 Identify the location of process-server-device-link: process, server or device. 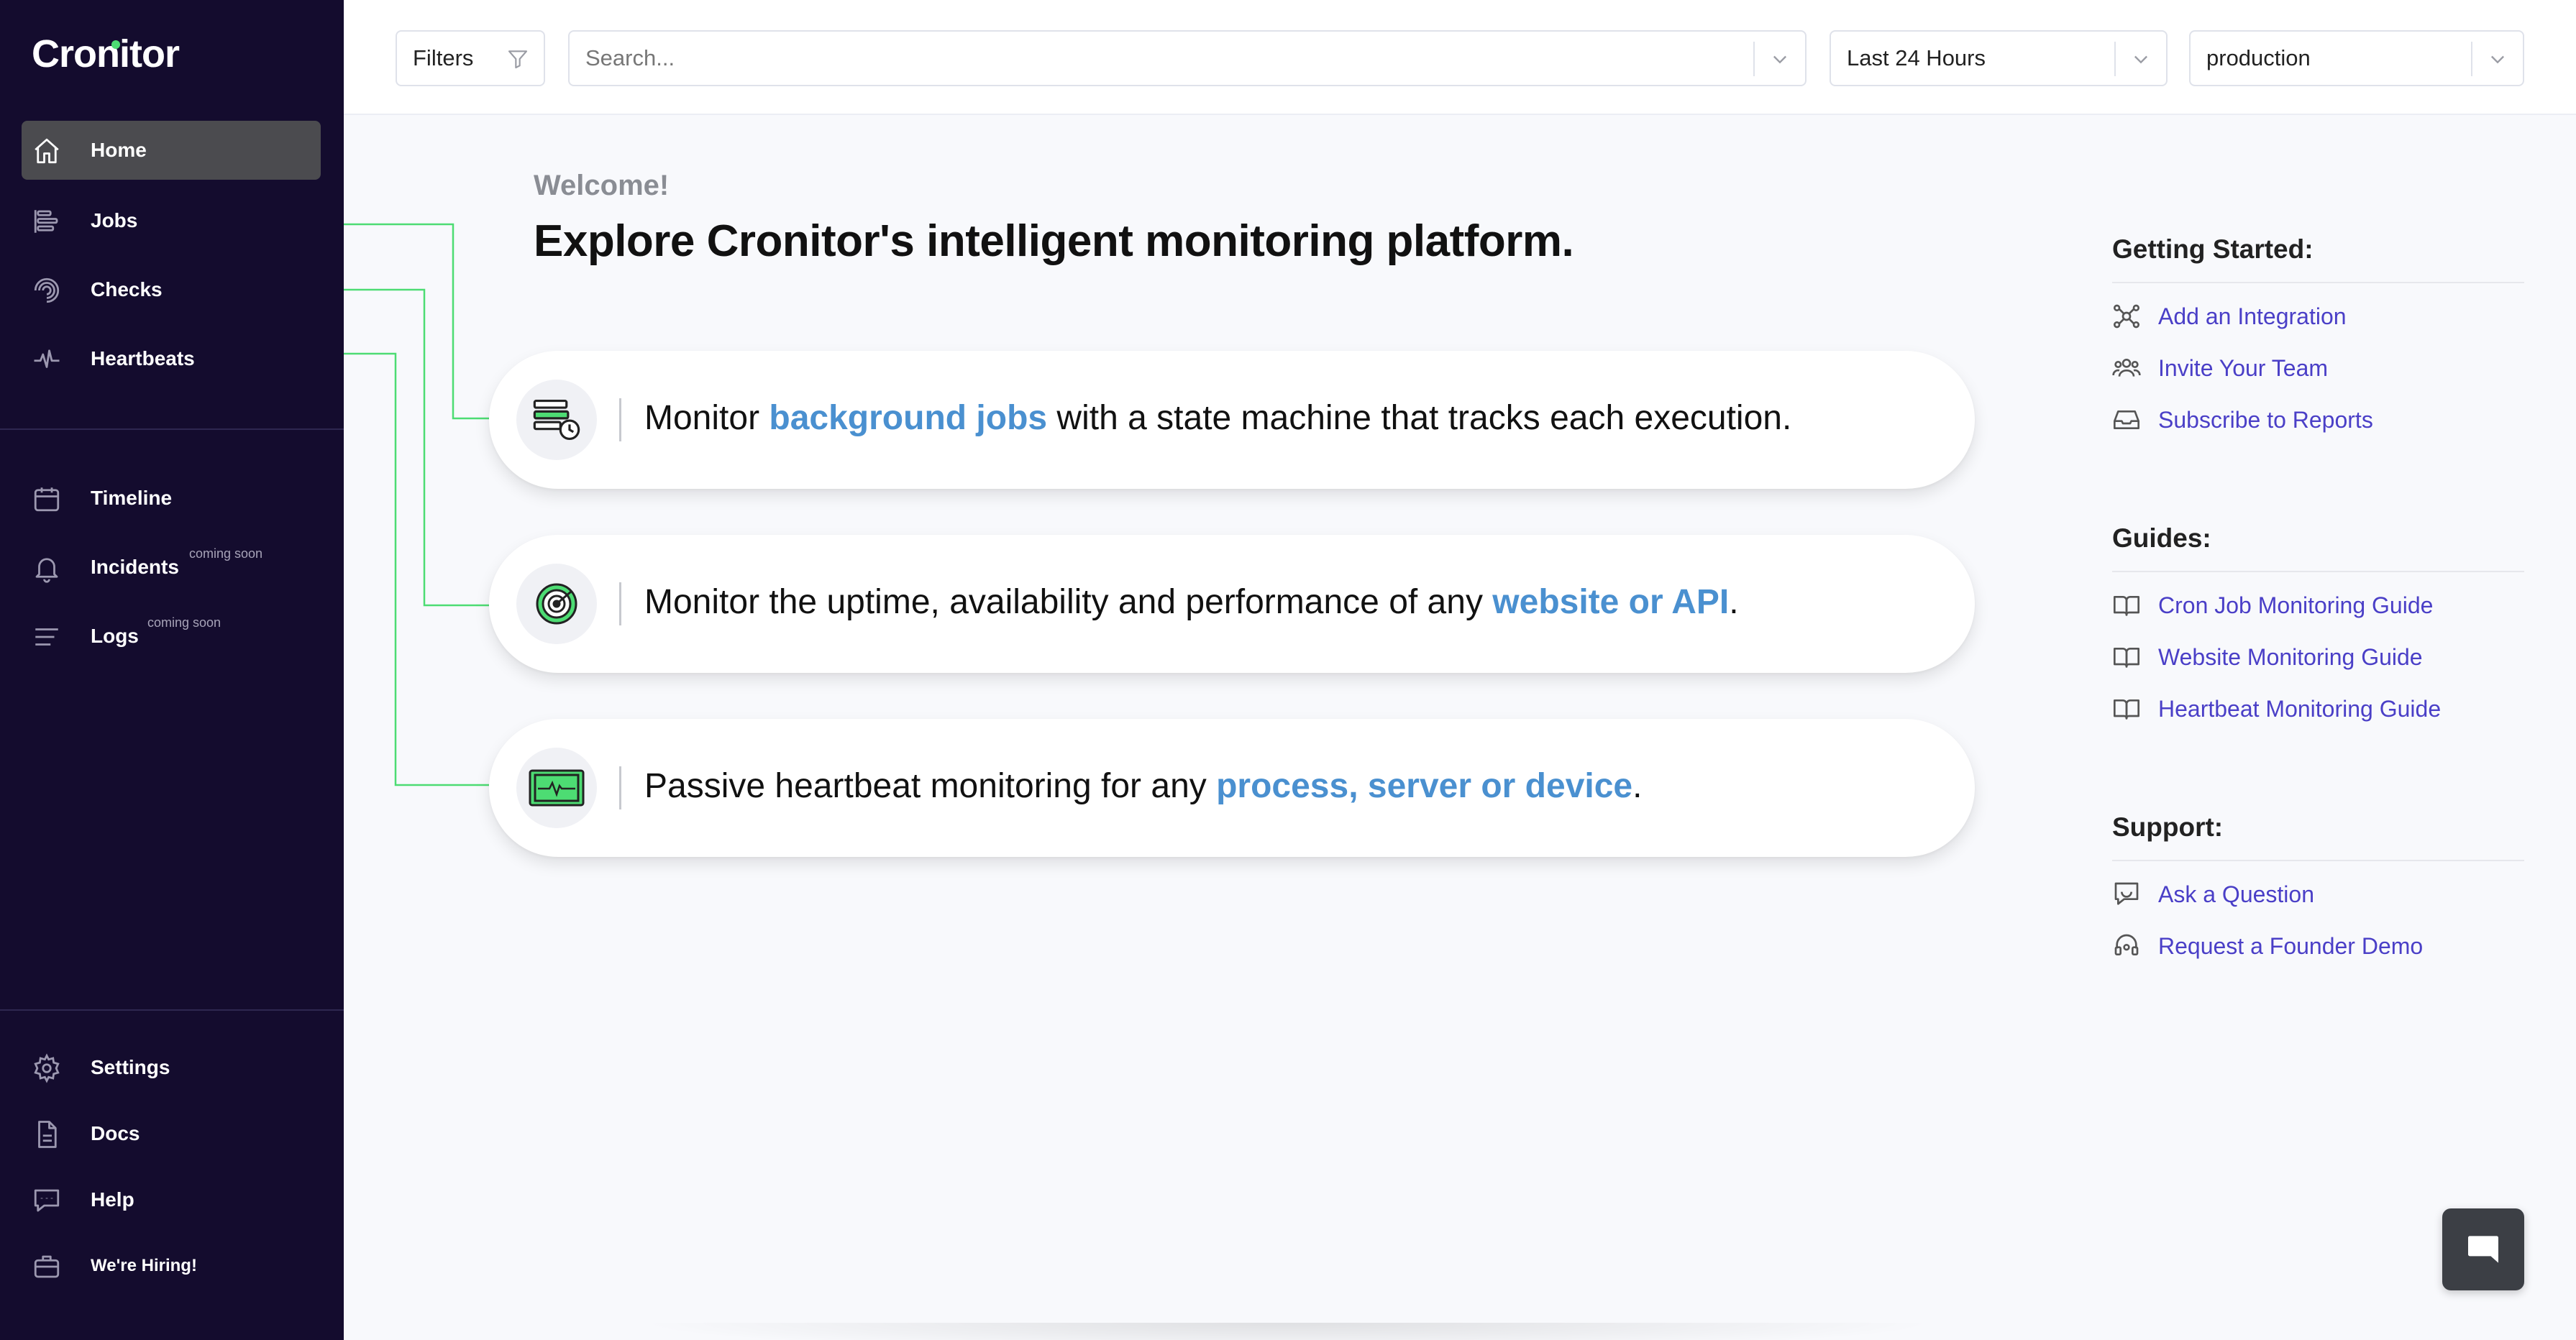
(1424, 786).